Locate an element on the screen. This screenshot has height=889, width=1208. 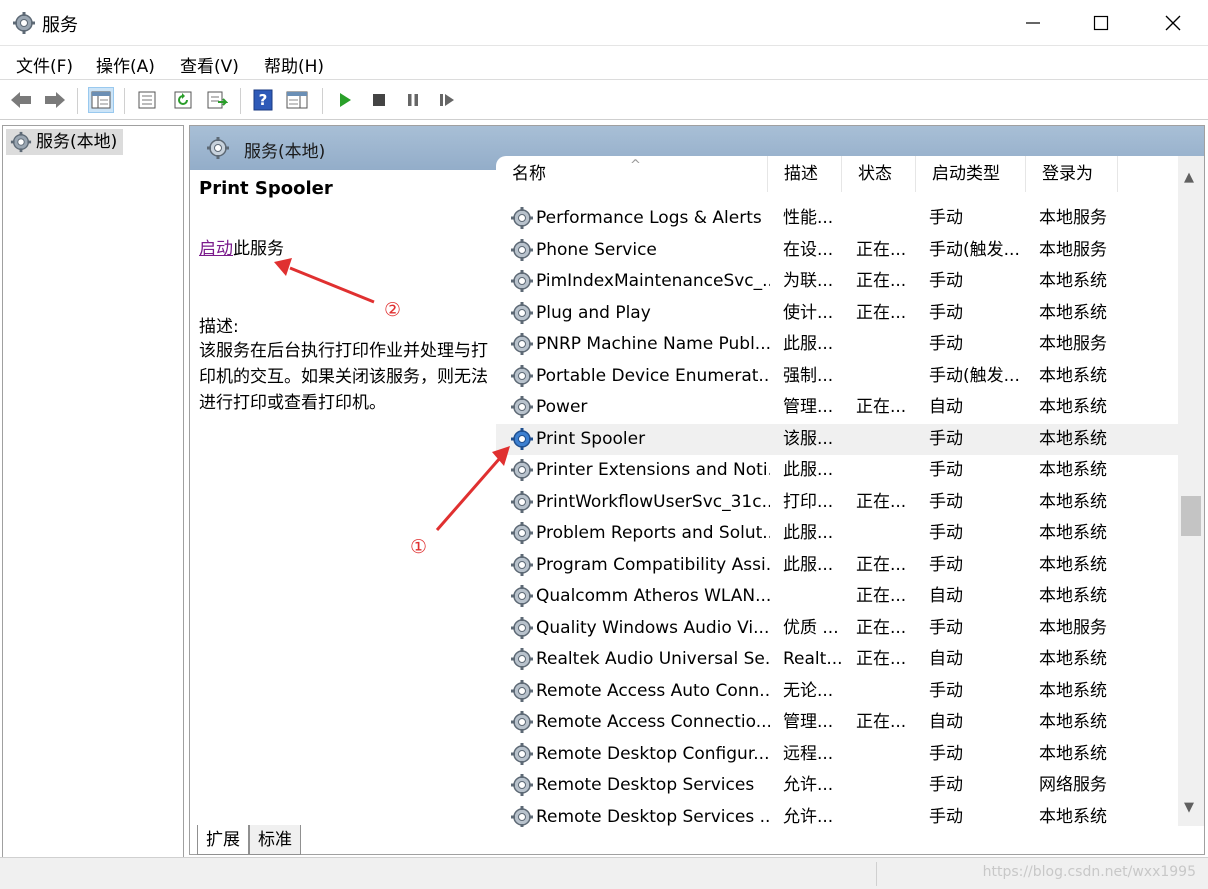
title-bar: 服务 is located at coordinates (604, 23).